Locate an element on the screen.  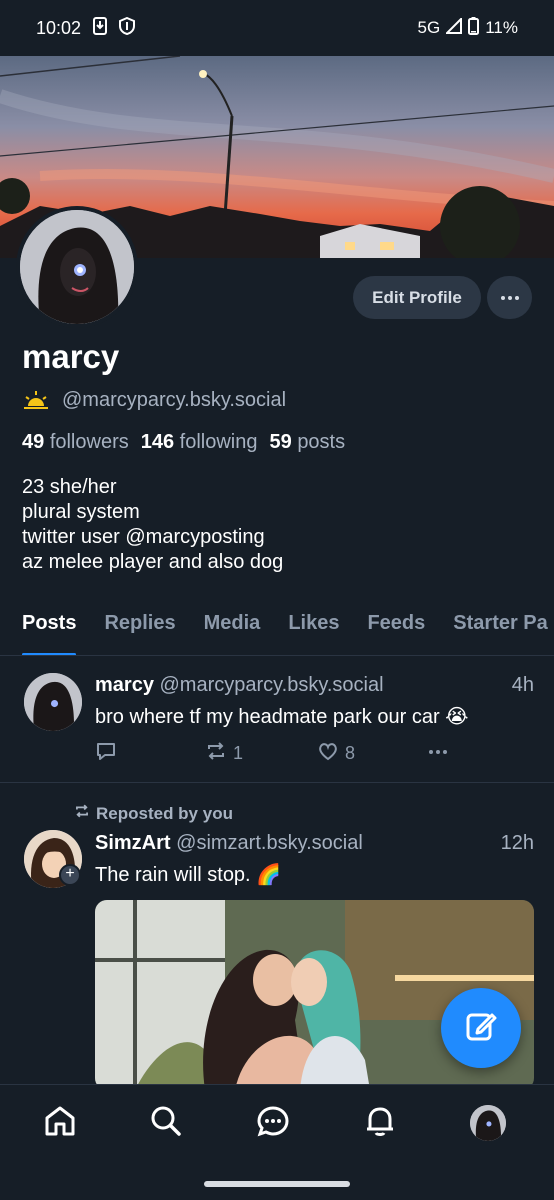
post-author-avatar is located at coordinates (53, 702).